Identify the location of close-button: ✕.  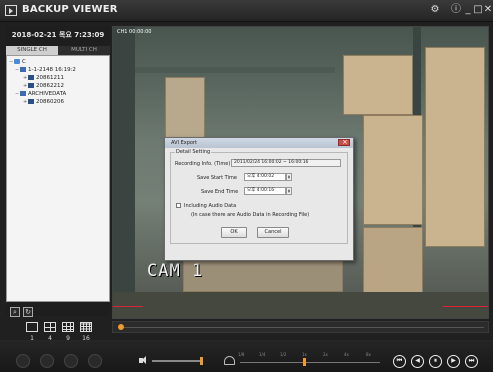
(487, 10).